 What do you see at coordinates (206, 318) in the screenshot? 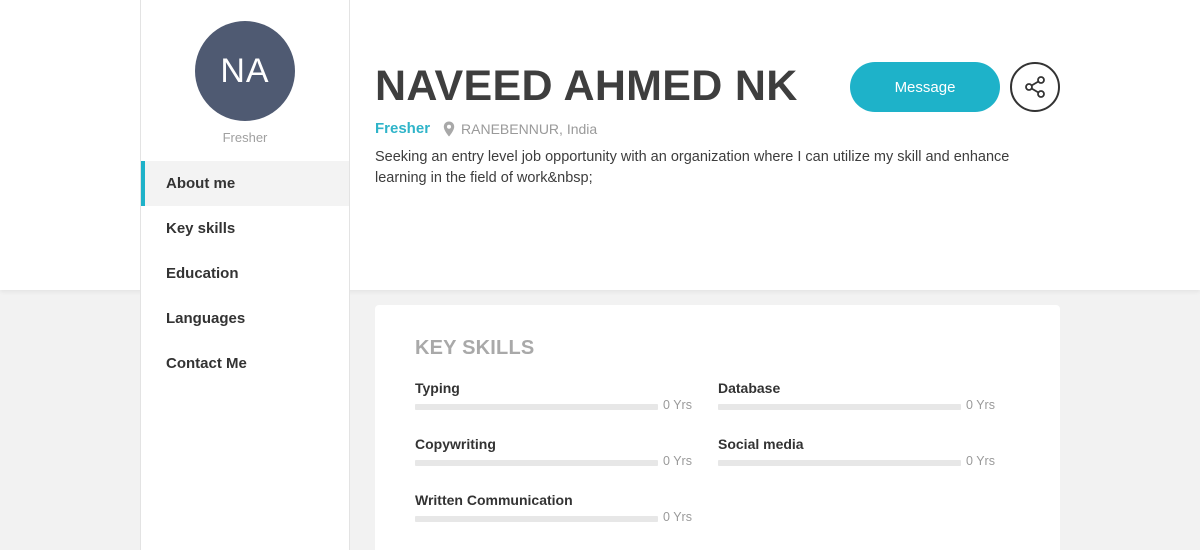
I see `sidebar-item-label: Languages` at bounding box center [206, 318].